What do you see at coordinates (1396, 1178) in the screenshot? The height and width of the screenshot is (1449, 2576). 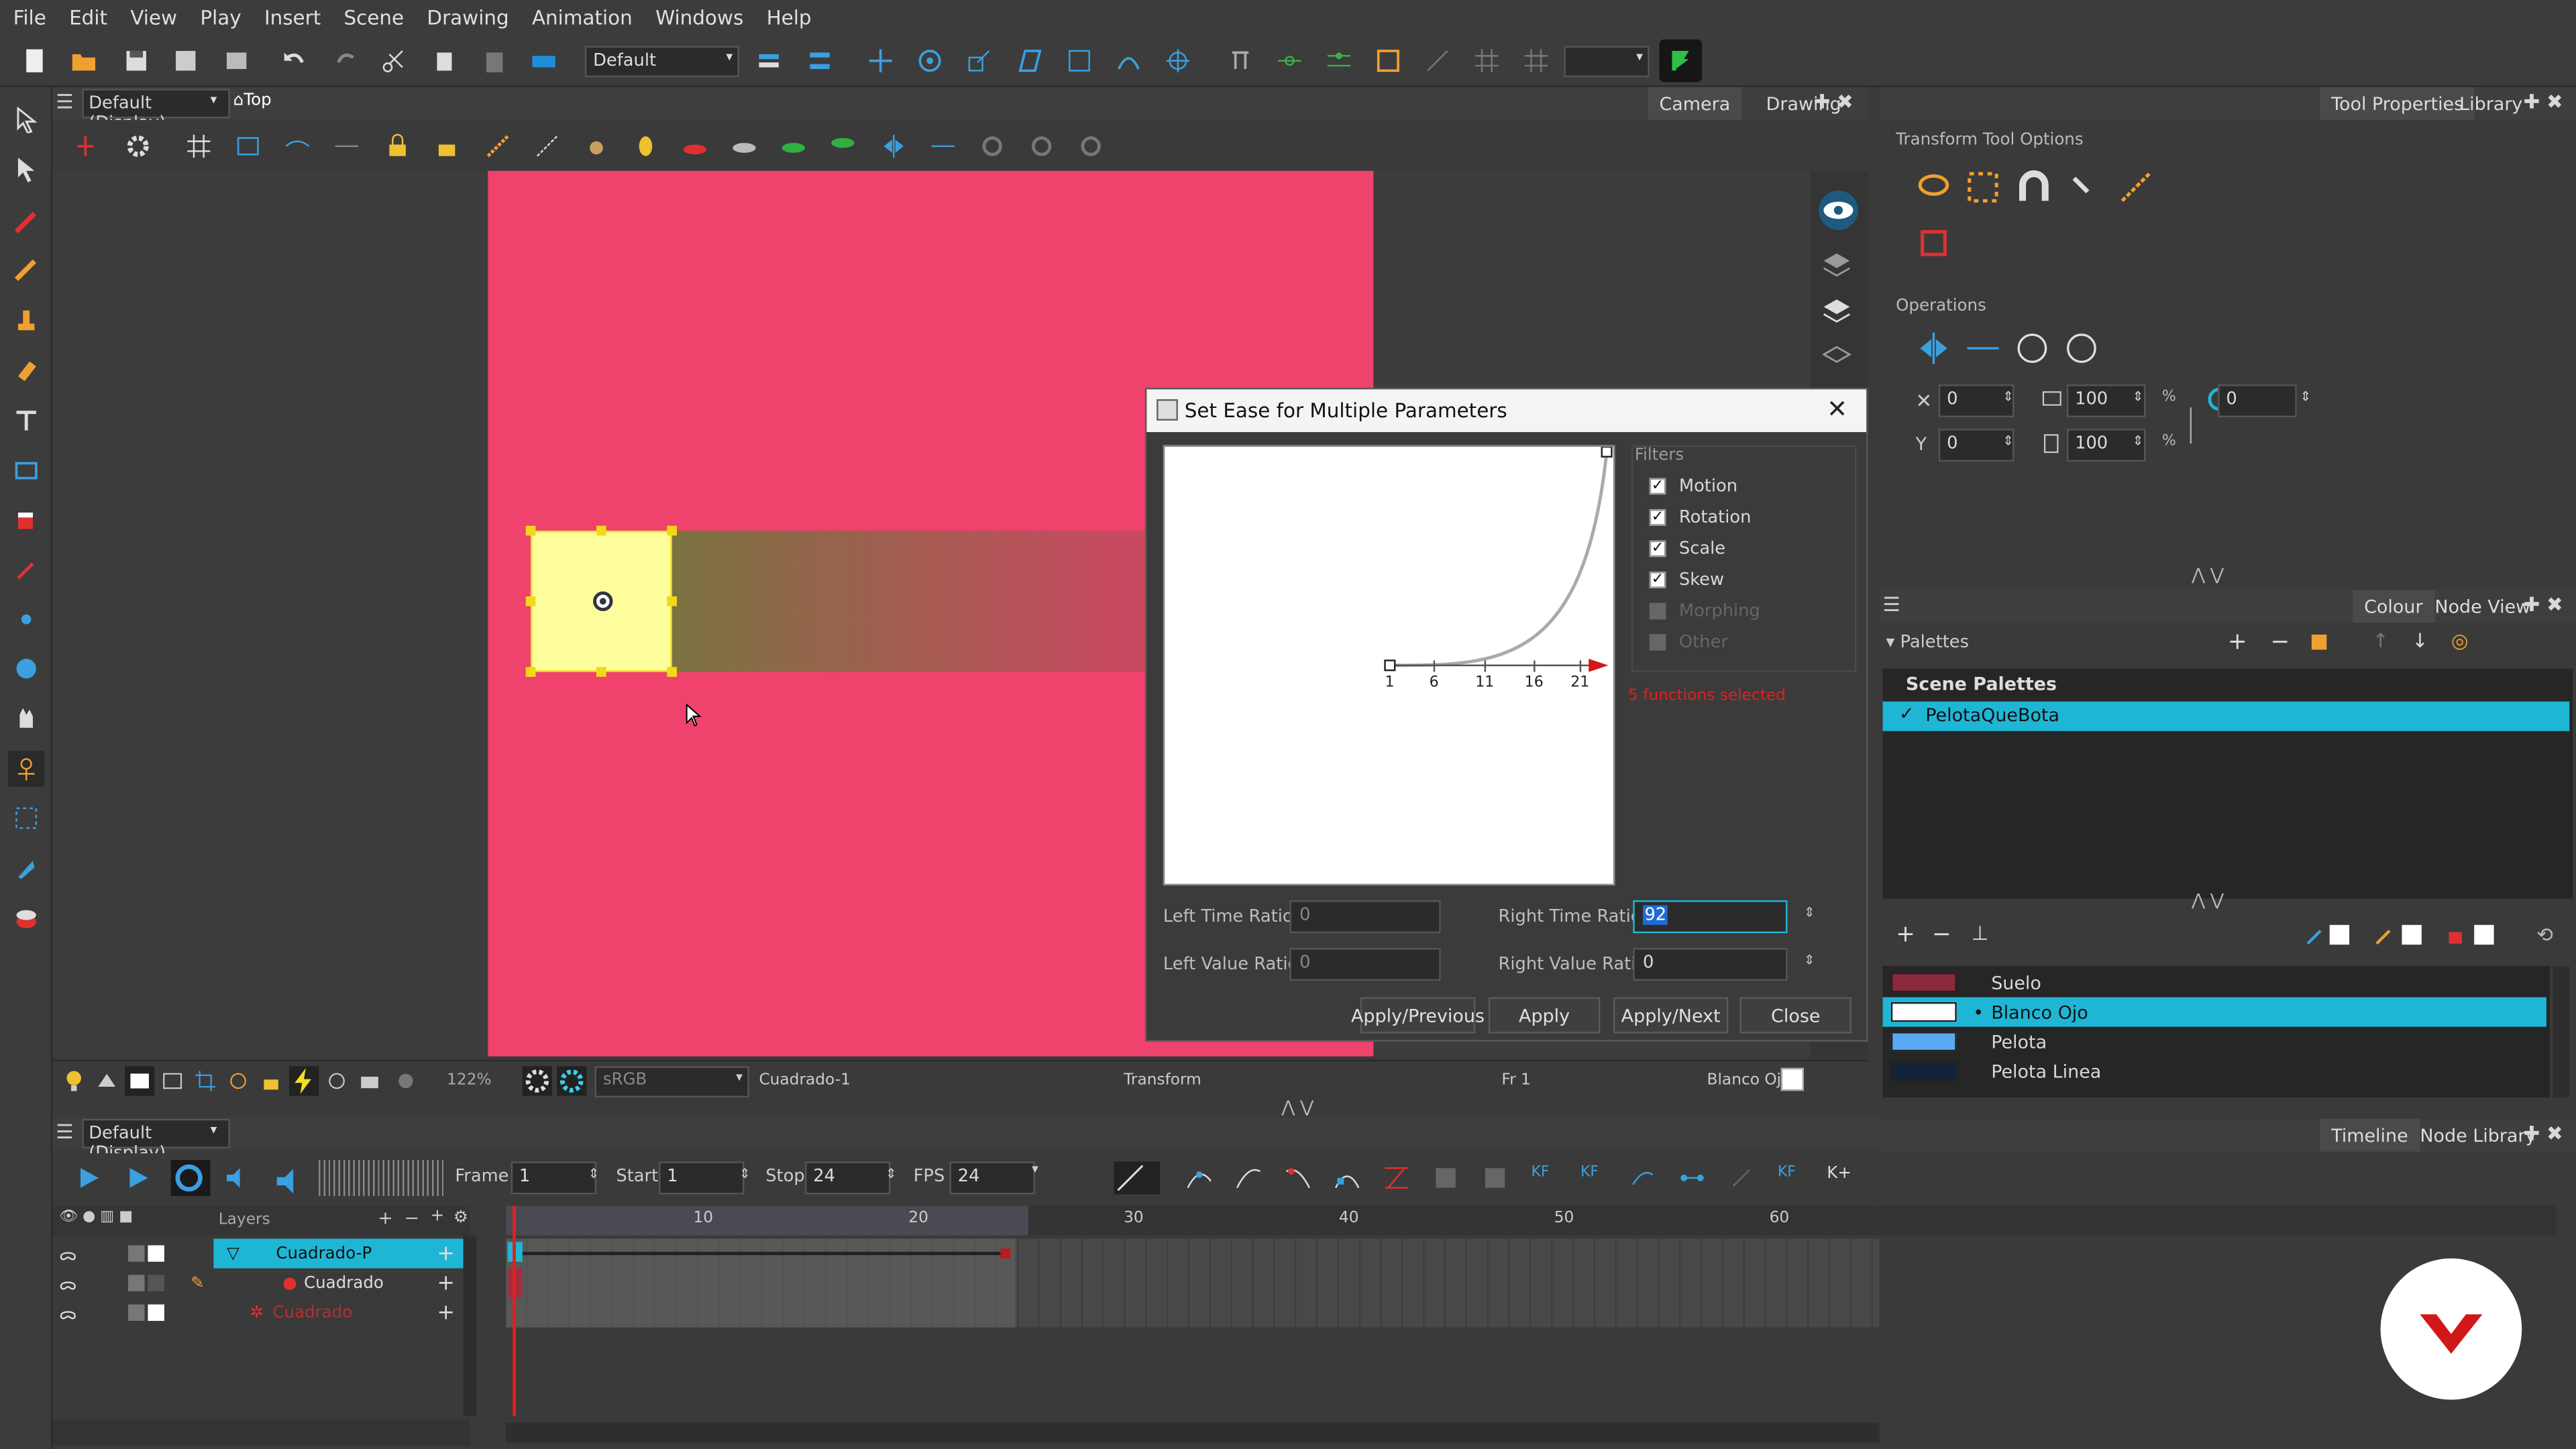 I see `motion-function-icon` at bounding box center [1396, 1178].